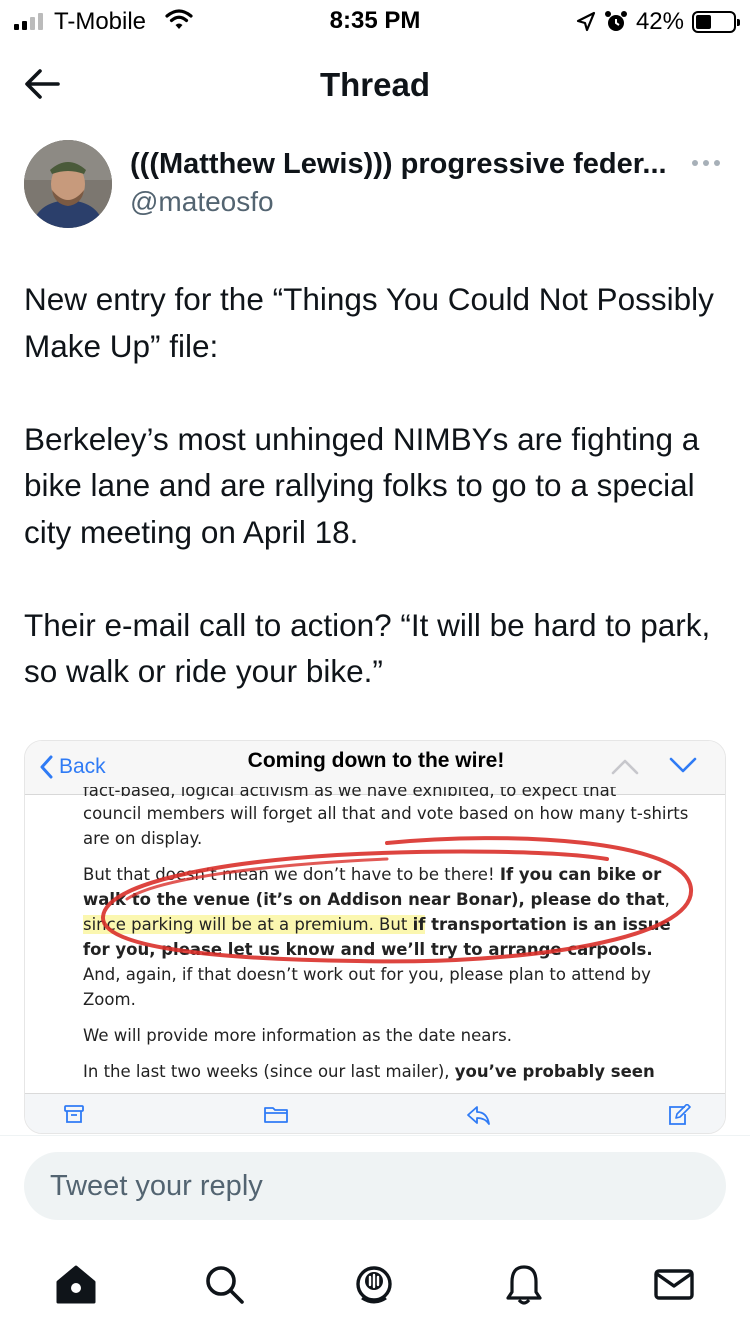  Describe the element at coordinates (625, 767) in the screenshot. I see `chevron-up-icon` at that location.